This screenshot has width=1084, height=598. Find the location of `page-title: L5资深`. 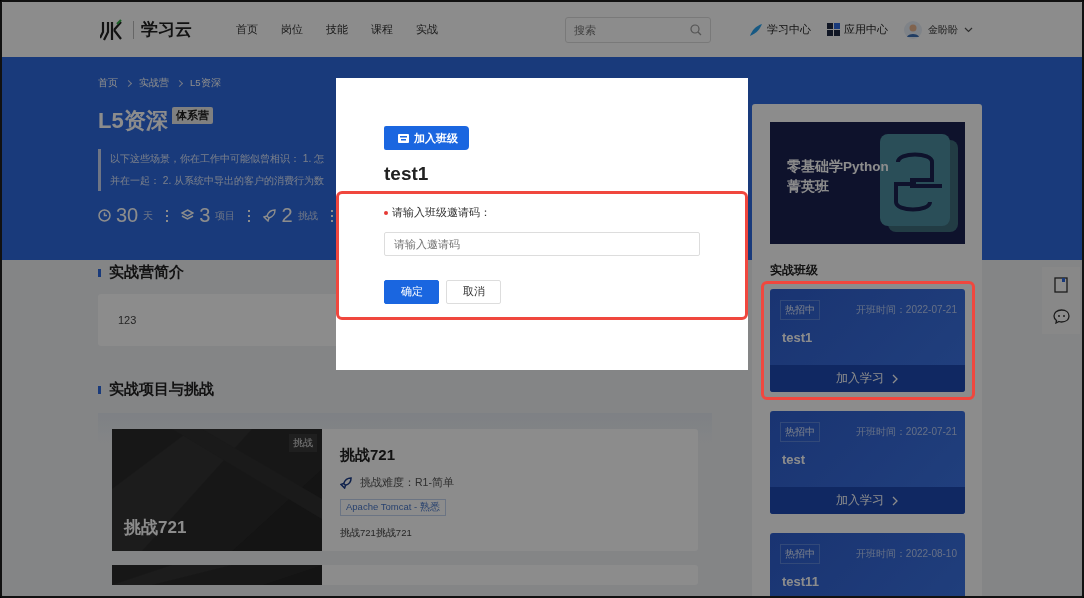

page-title: L5资深 is located at coordinates (133, 121).